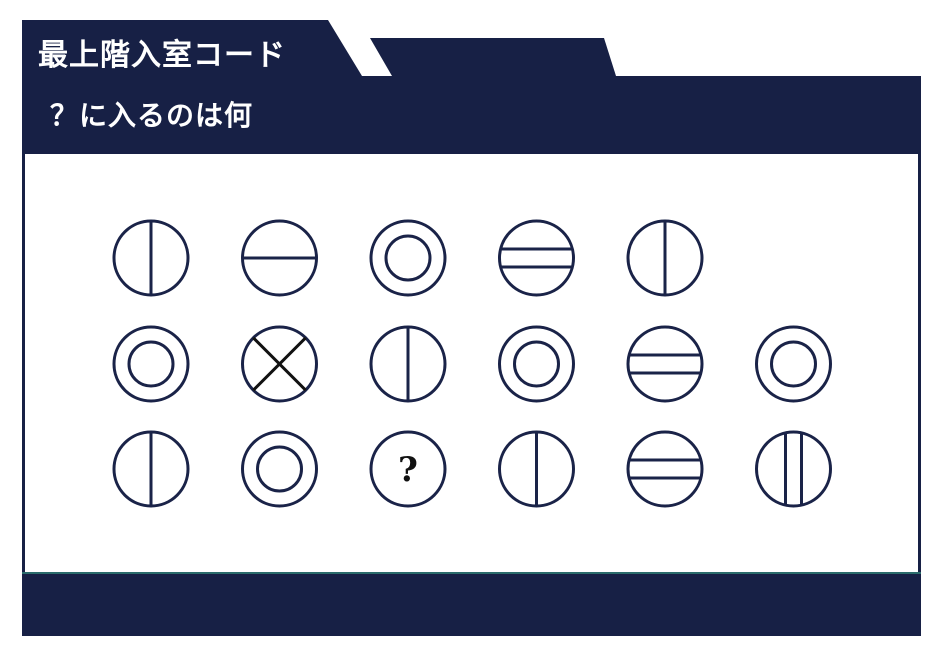 The width and height of the screenshot is (944, 650). I want to click on symbol-question-r3-c3: ?, so click(408, 469).